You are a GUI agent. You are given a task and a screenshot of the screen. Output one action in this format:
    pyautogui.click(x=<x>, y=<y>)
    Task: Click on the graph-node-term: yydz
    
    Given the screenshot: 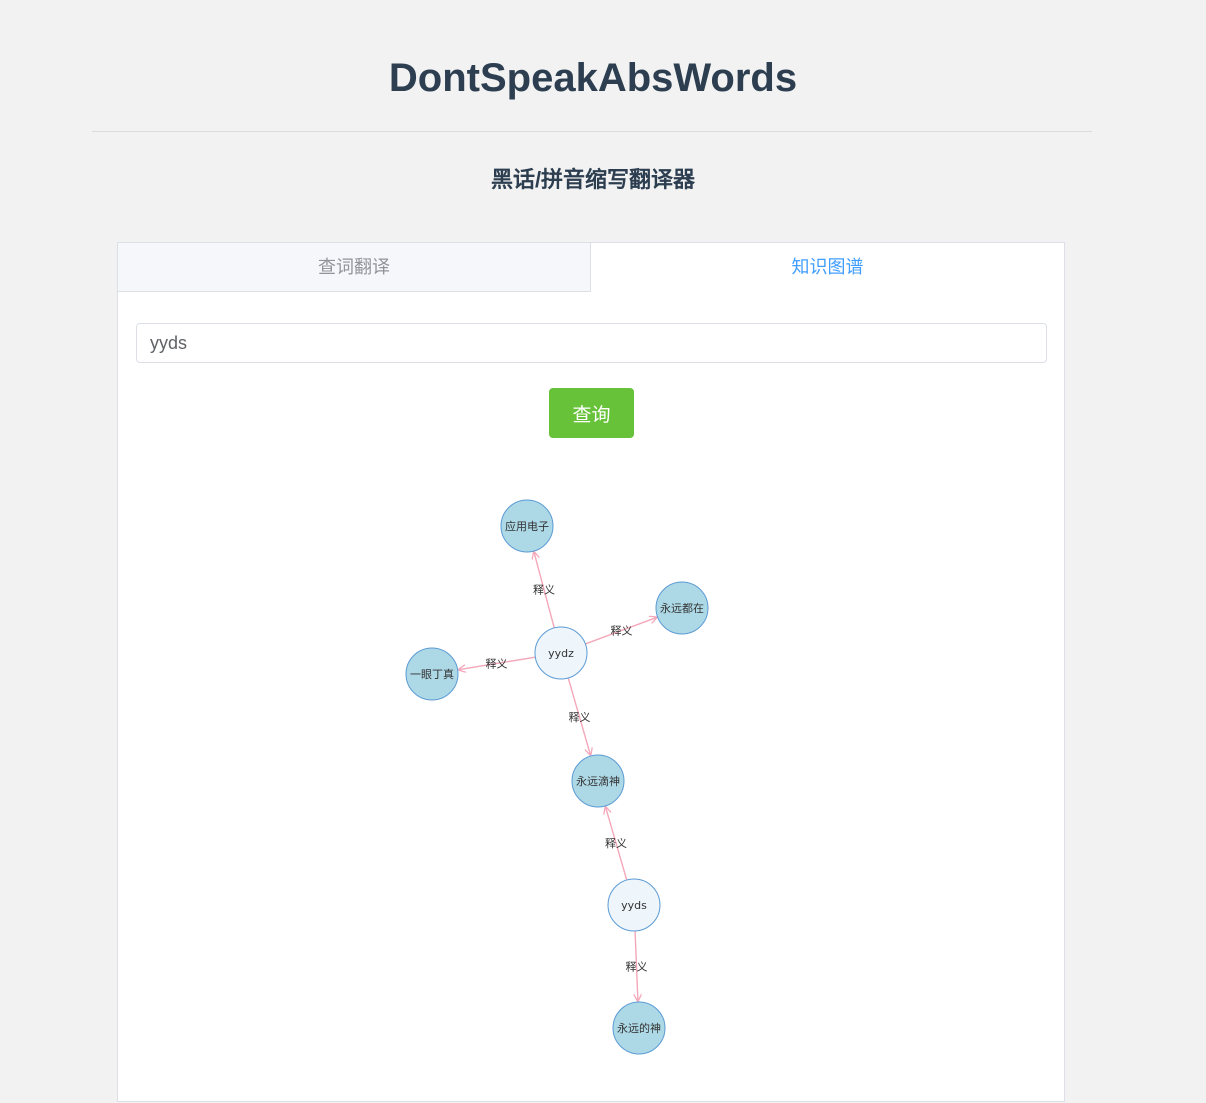 What is the action you would take?
    pyautogui.click(x=561, y=653)
    